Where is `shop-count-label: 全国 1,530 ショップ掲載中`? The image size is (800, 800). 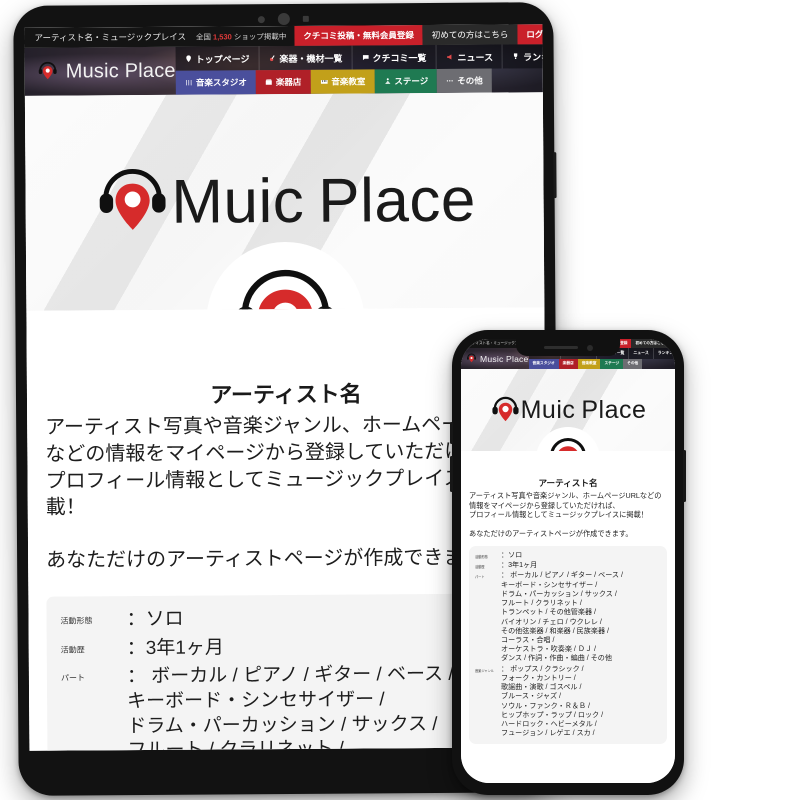 shop-count-label: 全国 1,530 ショップ掲載中 is located at coordinates (245, 36).